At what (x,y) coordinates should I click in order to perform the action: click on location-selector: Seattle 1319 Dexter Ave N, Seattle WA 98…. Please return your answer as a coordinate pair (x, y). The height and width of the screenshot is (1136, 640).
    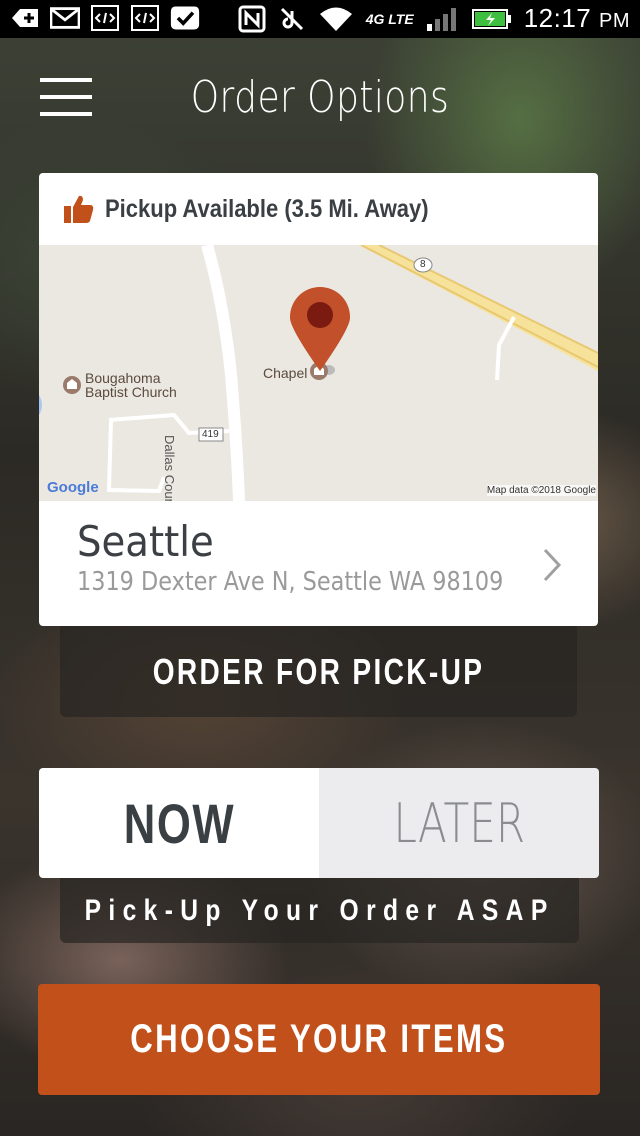
    Looking at the image, I should click on (318, 563).